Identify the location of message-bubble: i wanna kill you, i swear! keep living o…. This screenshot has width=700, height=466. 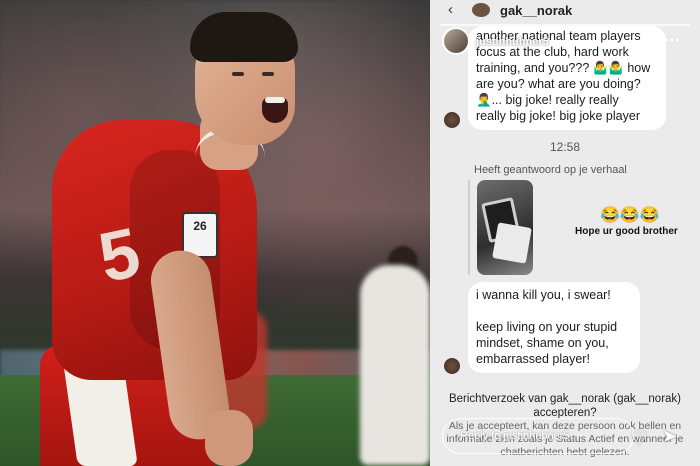
(554, 327).